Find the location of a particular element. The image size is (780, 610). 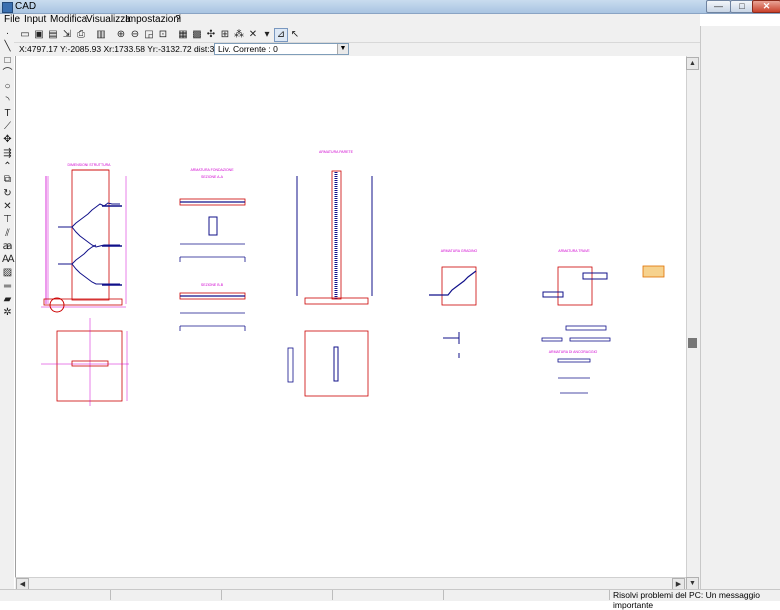

line-icon: ╲ is located at coordinates (7, 46).